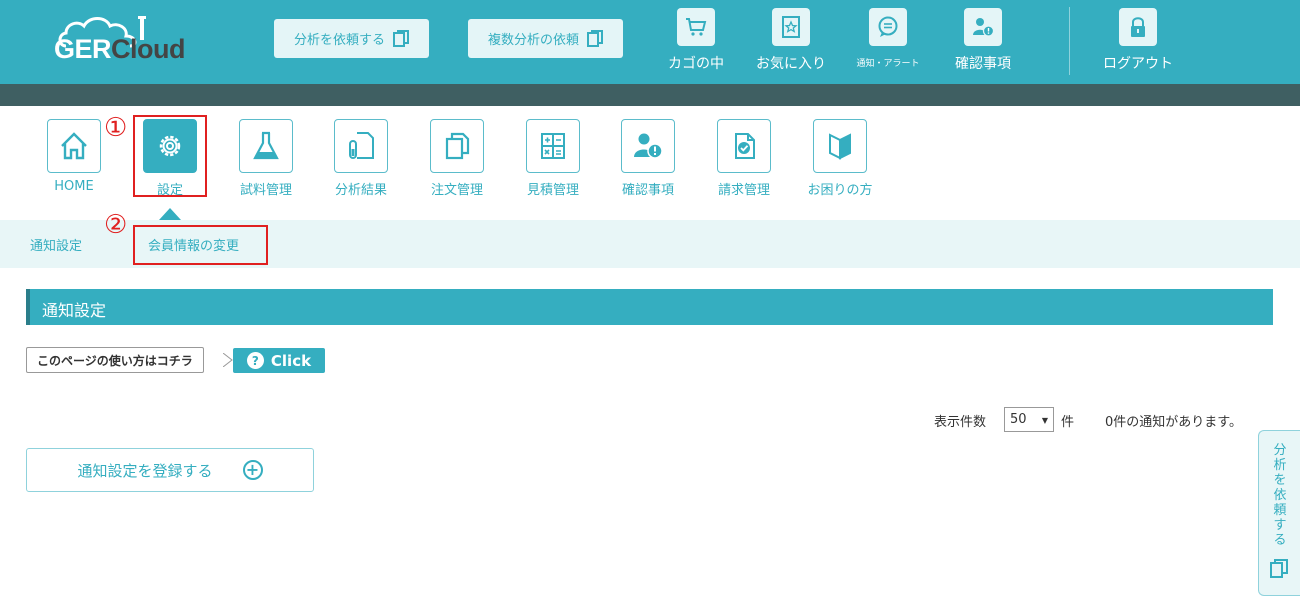 This screenshot has height=611, width=1300. I want to click on caret-down-icon: ▼, so click(1044, 420).